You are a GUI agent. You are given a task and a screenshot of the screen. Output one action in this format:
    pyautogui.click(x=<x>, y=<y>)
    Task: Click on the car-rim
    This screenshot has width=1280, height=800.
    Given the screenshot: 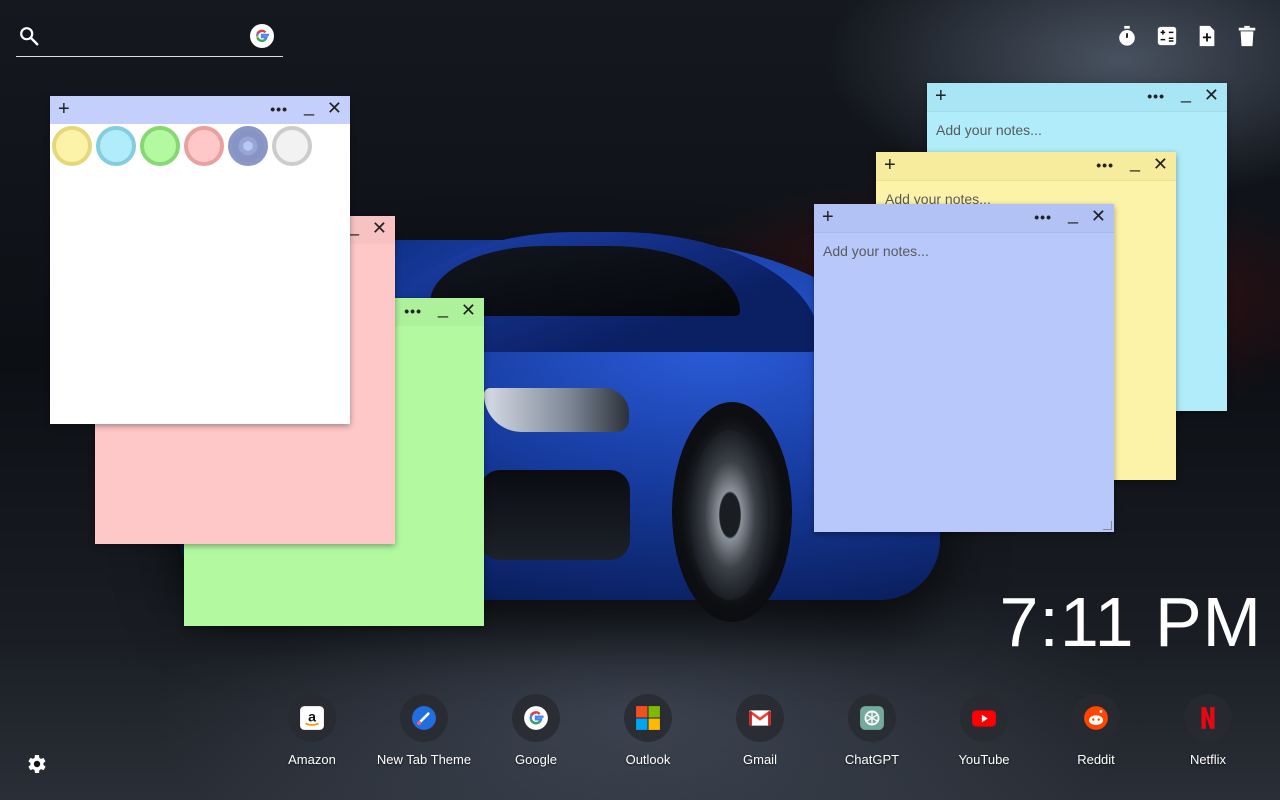 What is the action you would take?
    pyautogui.click(x=730, y=515)
    